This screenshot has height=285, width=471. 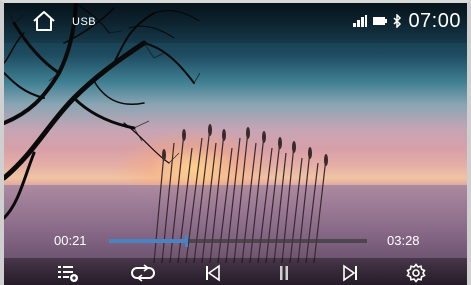 I want to click on next-button, so click(x=350, y=273).